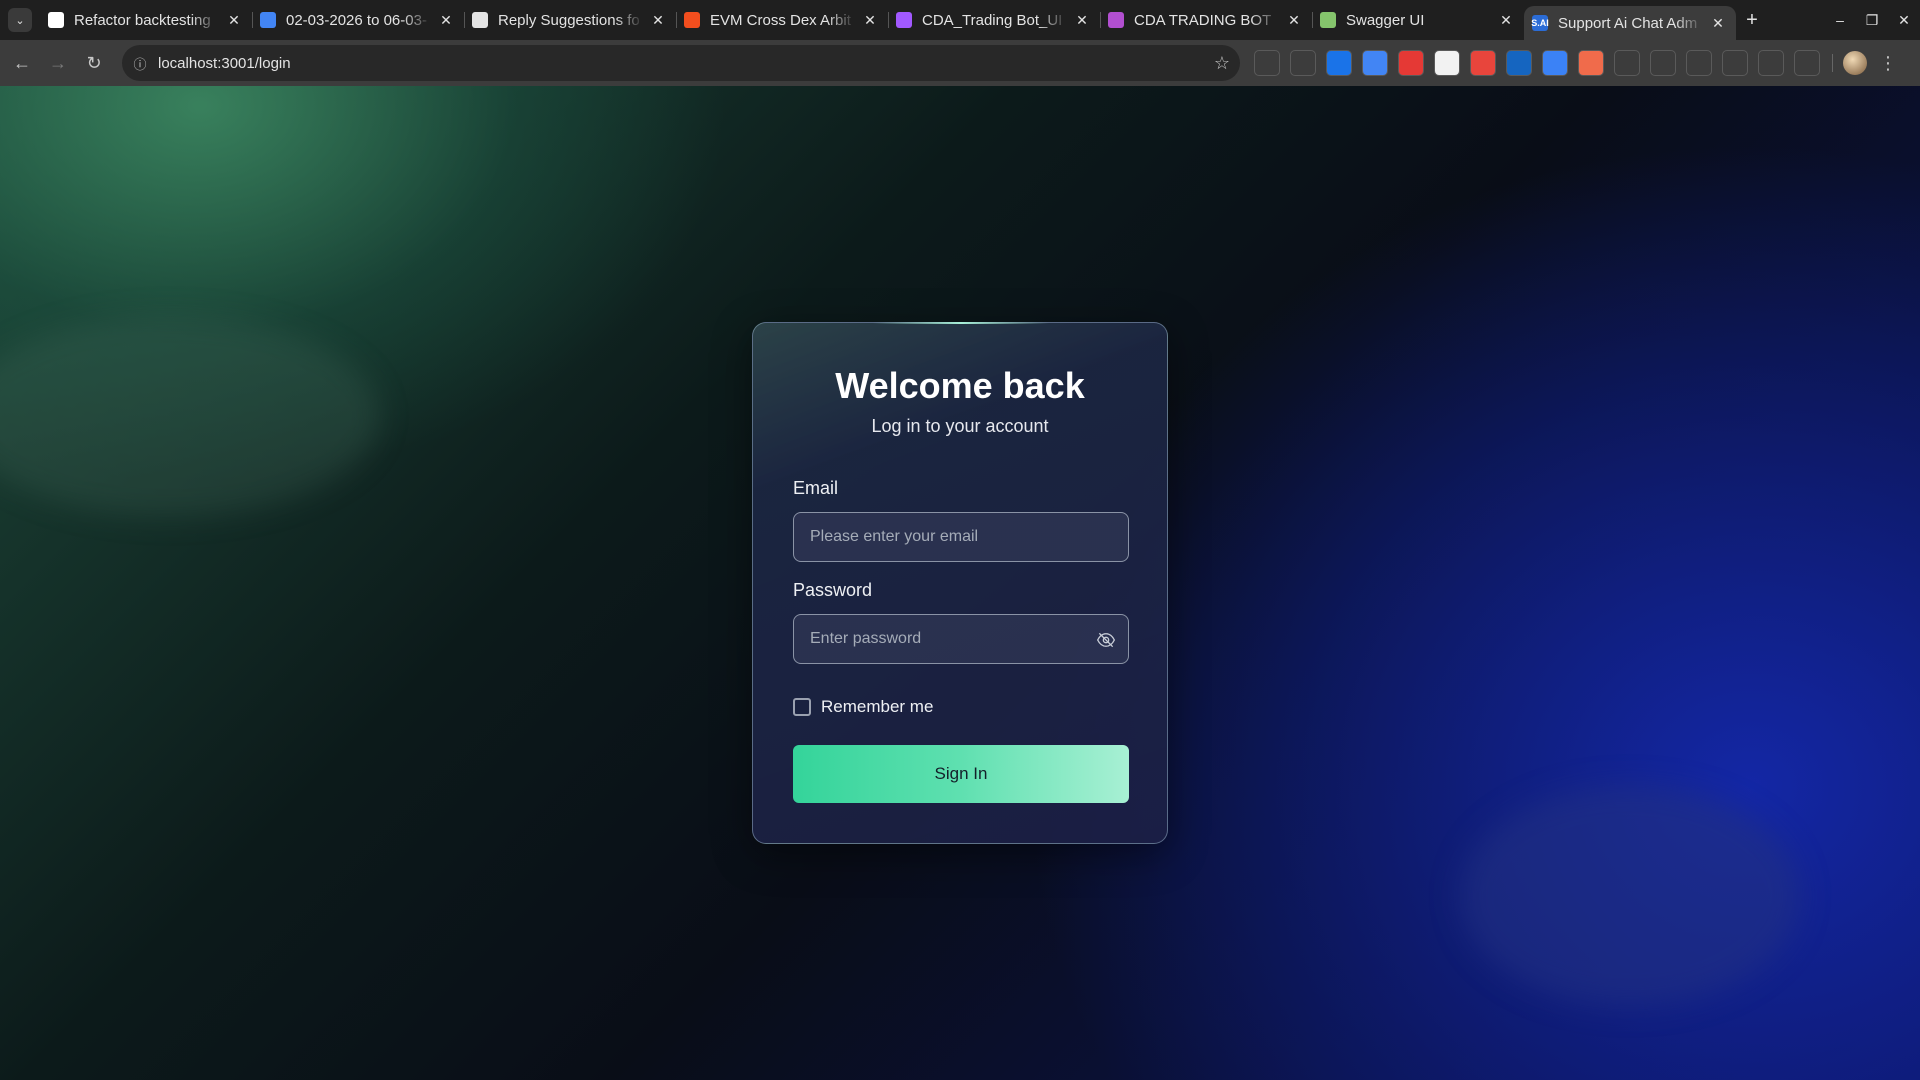 This screenshot has height=1080, width=1920. Describe the element at coordinates (1267, 63) in the screenshot. I see `phone-icon` at that location.